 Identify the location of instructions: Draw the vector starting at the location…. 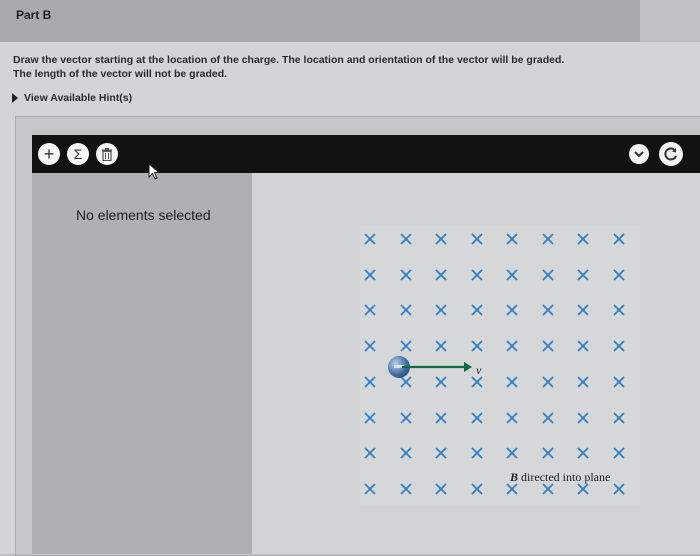
(333, 67).